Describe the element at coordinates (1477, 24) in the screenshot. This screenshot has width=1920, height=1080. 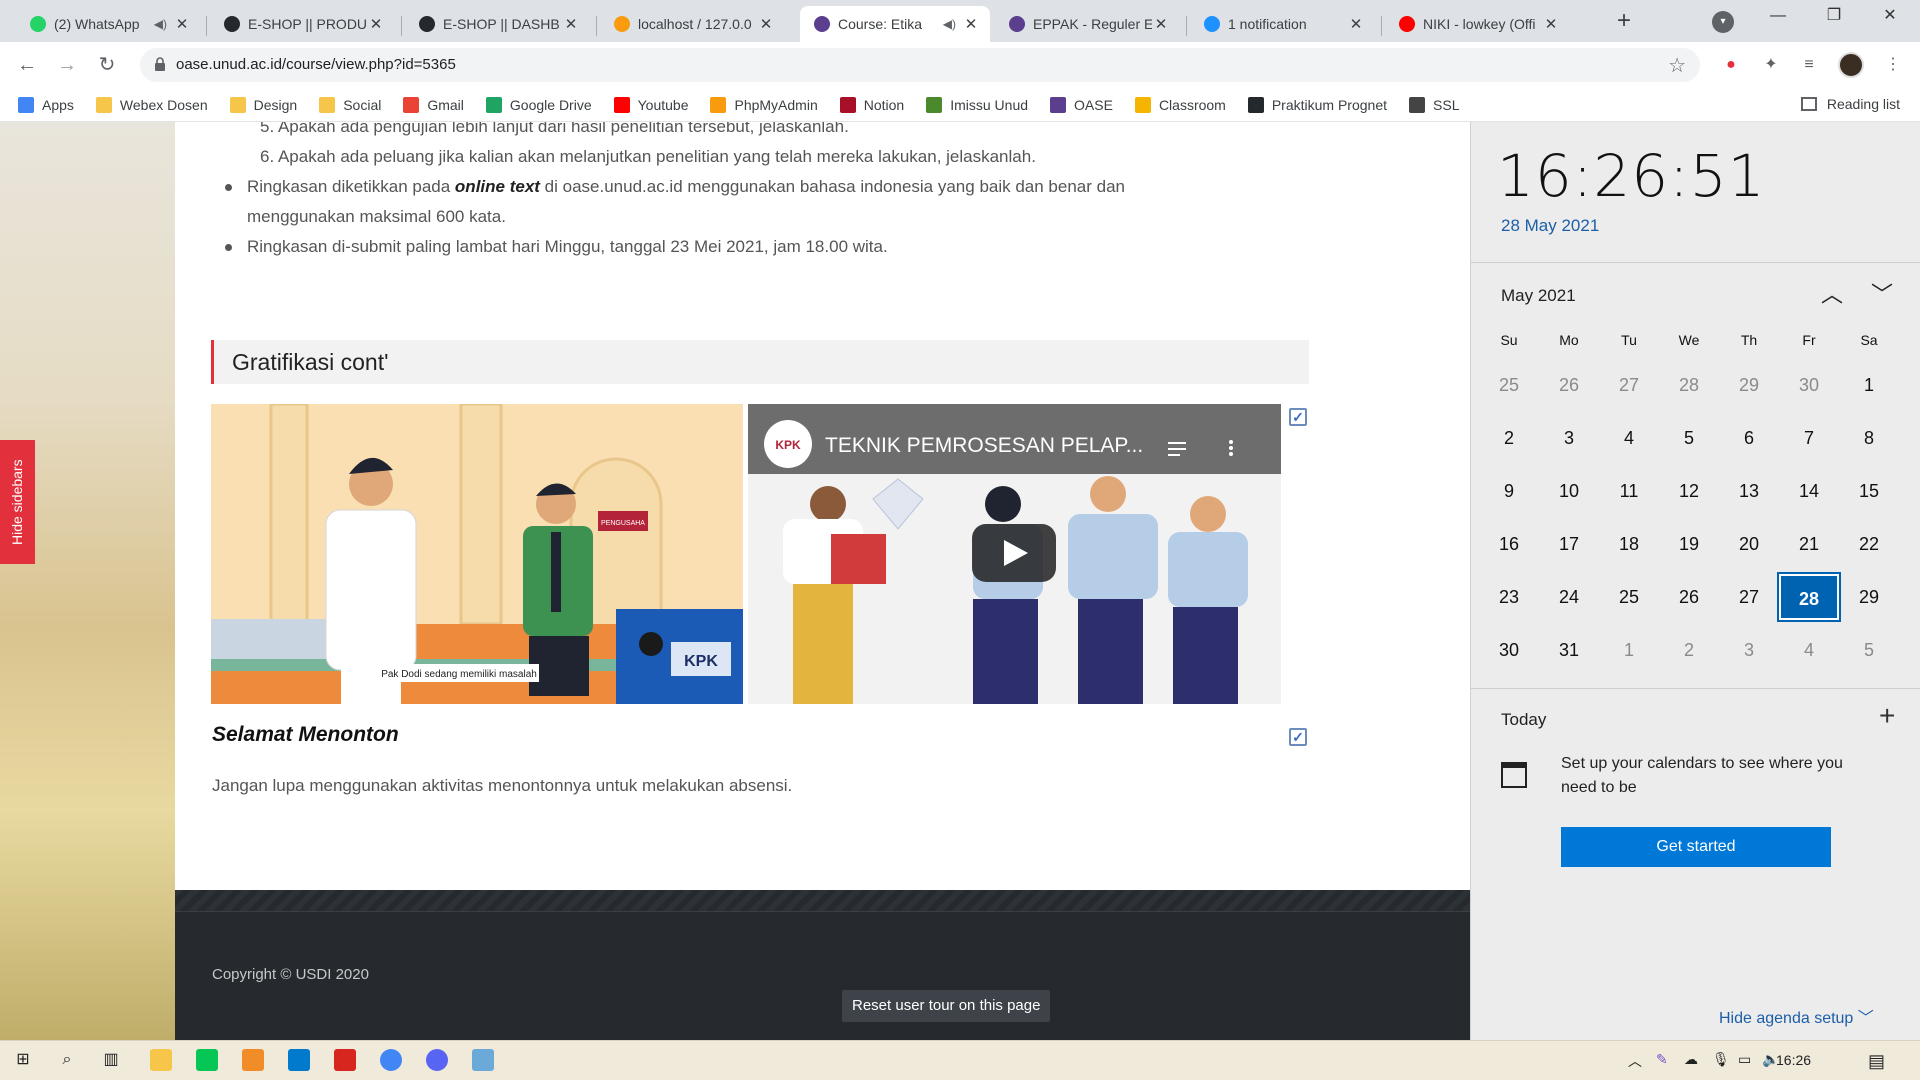
I see `browser-tab: NIKI - lowkey (Offi ✕` at that location.